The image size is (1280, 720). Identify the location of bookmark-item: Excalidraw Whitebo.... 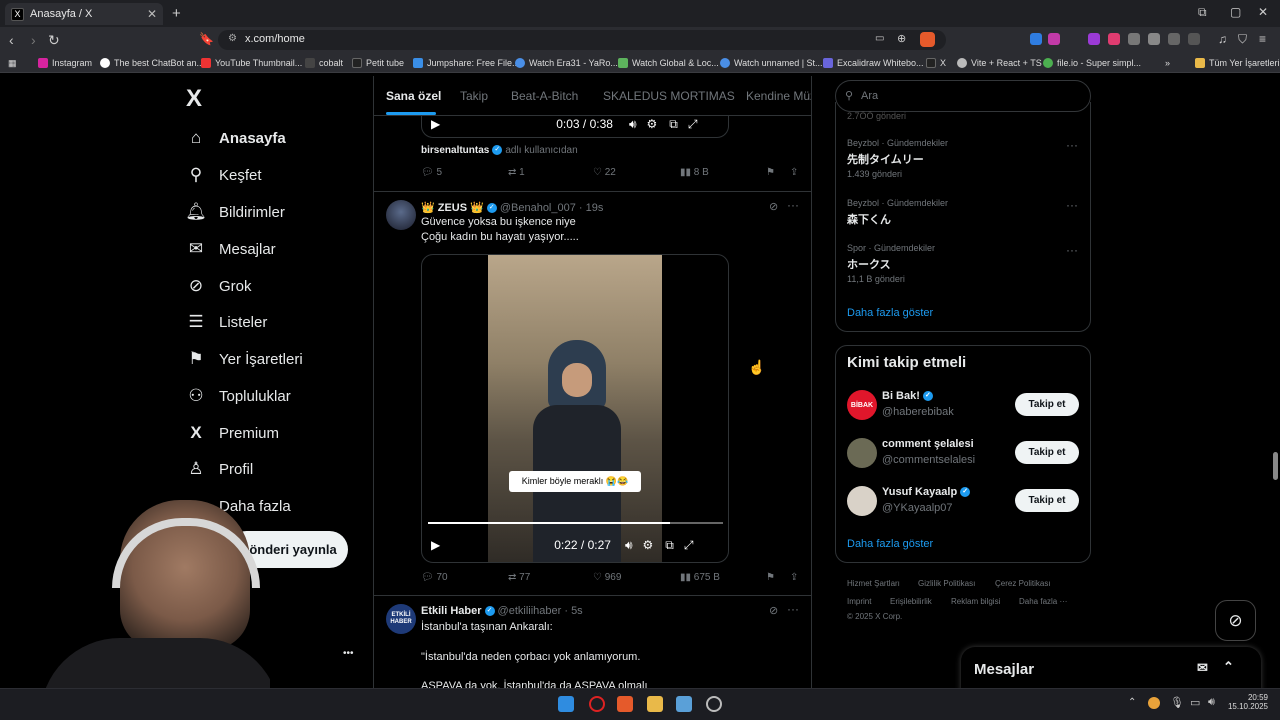
(873, 63).